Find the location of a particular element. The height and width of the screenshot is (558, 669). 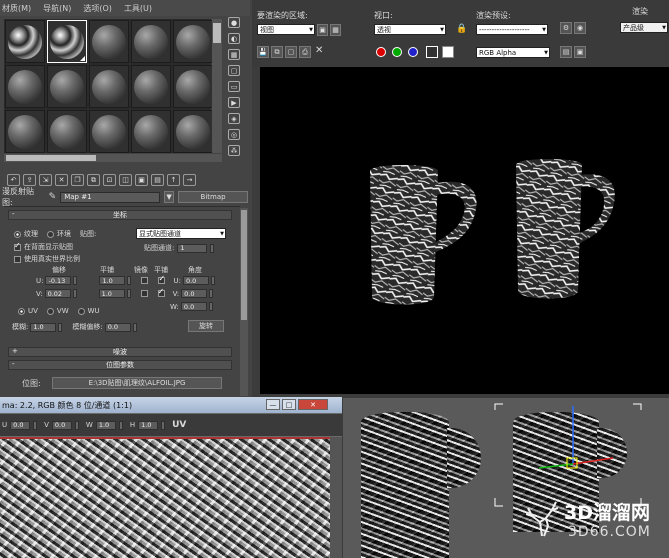

blur-field: 1.0 is located at coordinates (43, 327).